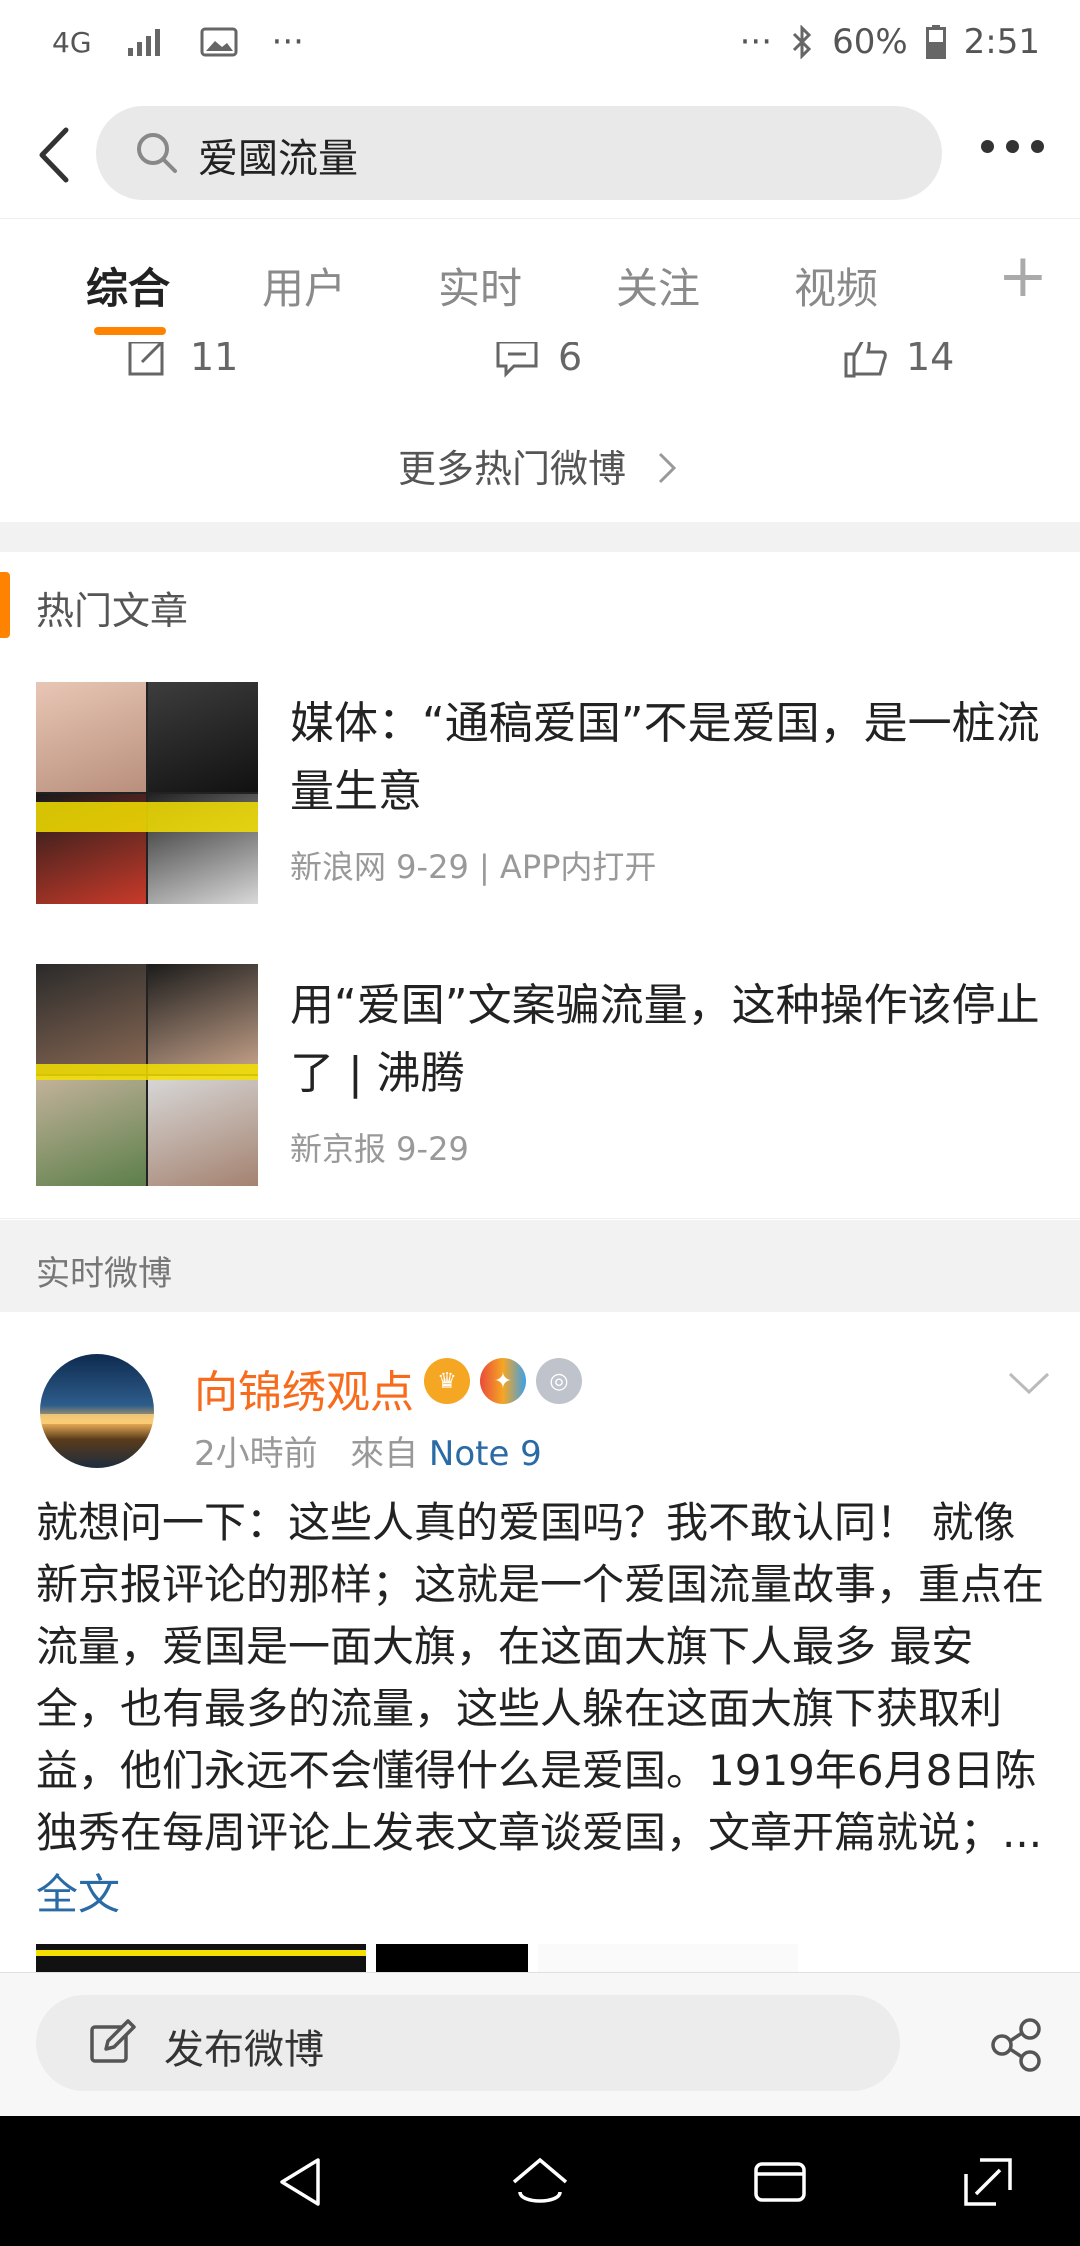  Describe the element at coordinates (540, 281) in the screenshot. I see `tab-bar: 综合 用户 实时 关注 视频 +` at that location.